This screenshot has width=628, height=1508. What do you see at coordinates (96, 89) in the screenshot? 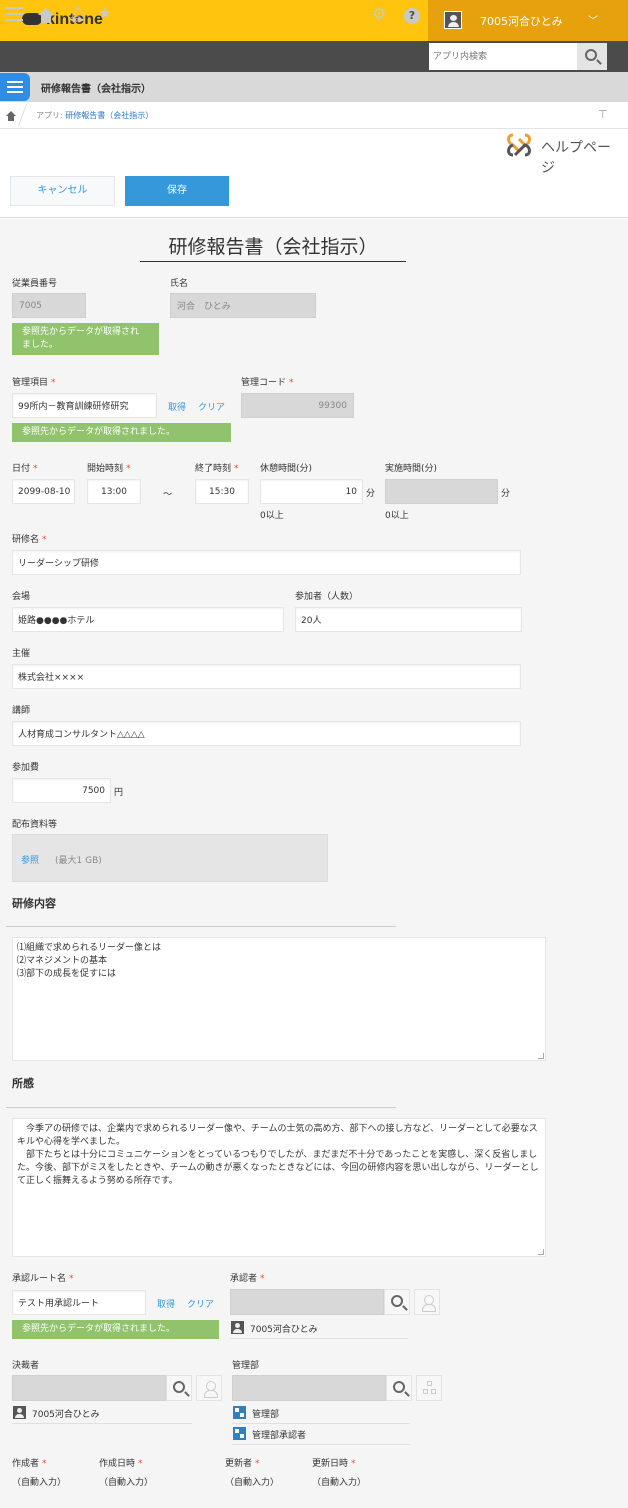
I see `app-title: 研修報告書（会社指示）` at bounding box center [96, 89].